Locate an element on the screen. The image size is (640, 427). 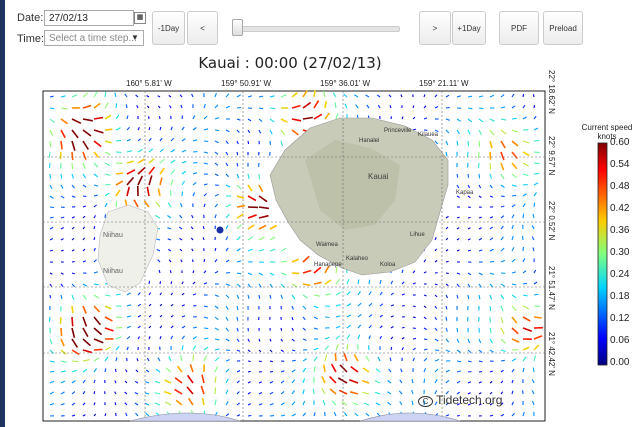
colorbar-tick: 0.60 is located at coordinates (620, 142).